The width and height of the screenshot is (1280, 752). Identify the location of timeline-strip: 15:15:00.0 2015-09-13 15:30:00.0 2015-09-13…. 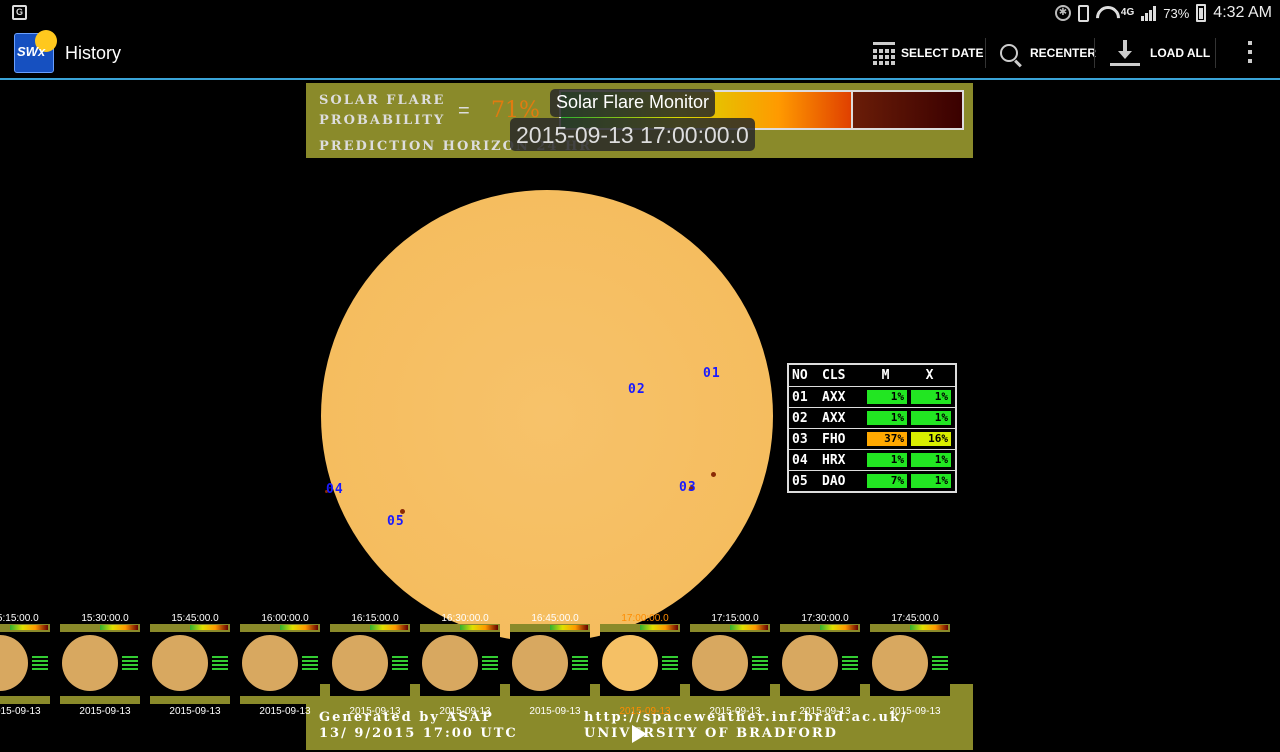
(640, 665).